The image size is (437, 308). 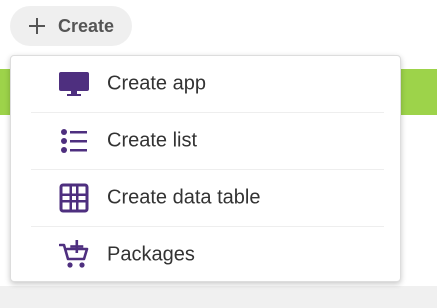 What do you see at coordinates (37, 26) in the screenshot?
I see `plus-icon` at bounding box center [37, 26].